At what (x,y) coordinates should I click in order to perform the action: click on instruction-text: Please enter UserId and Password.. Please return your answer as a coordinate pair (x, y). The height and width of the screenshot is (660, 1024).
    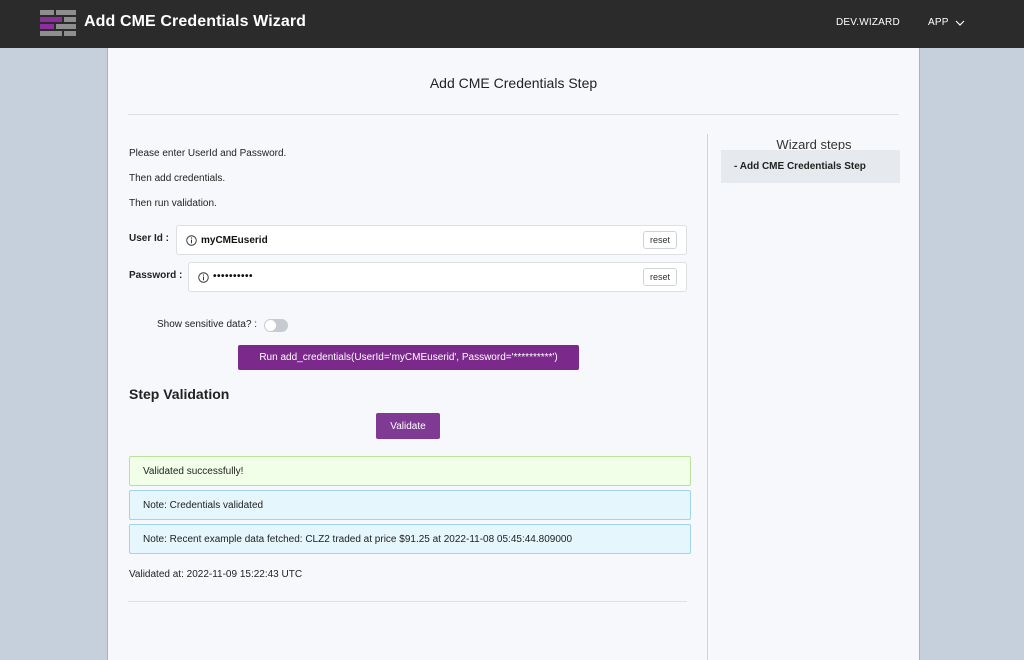
    Looking at the image, I should click on (208, 153).